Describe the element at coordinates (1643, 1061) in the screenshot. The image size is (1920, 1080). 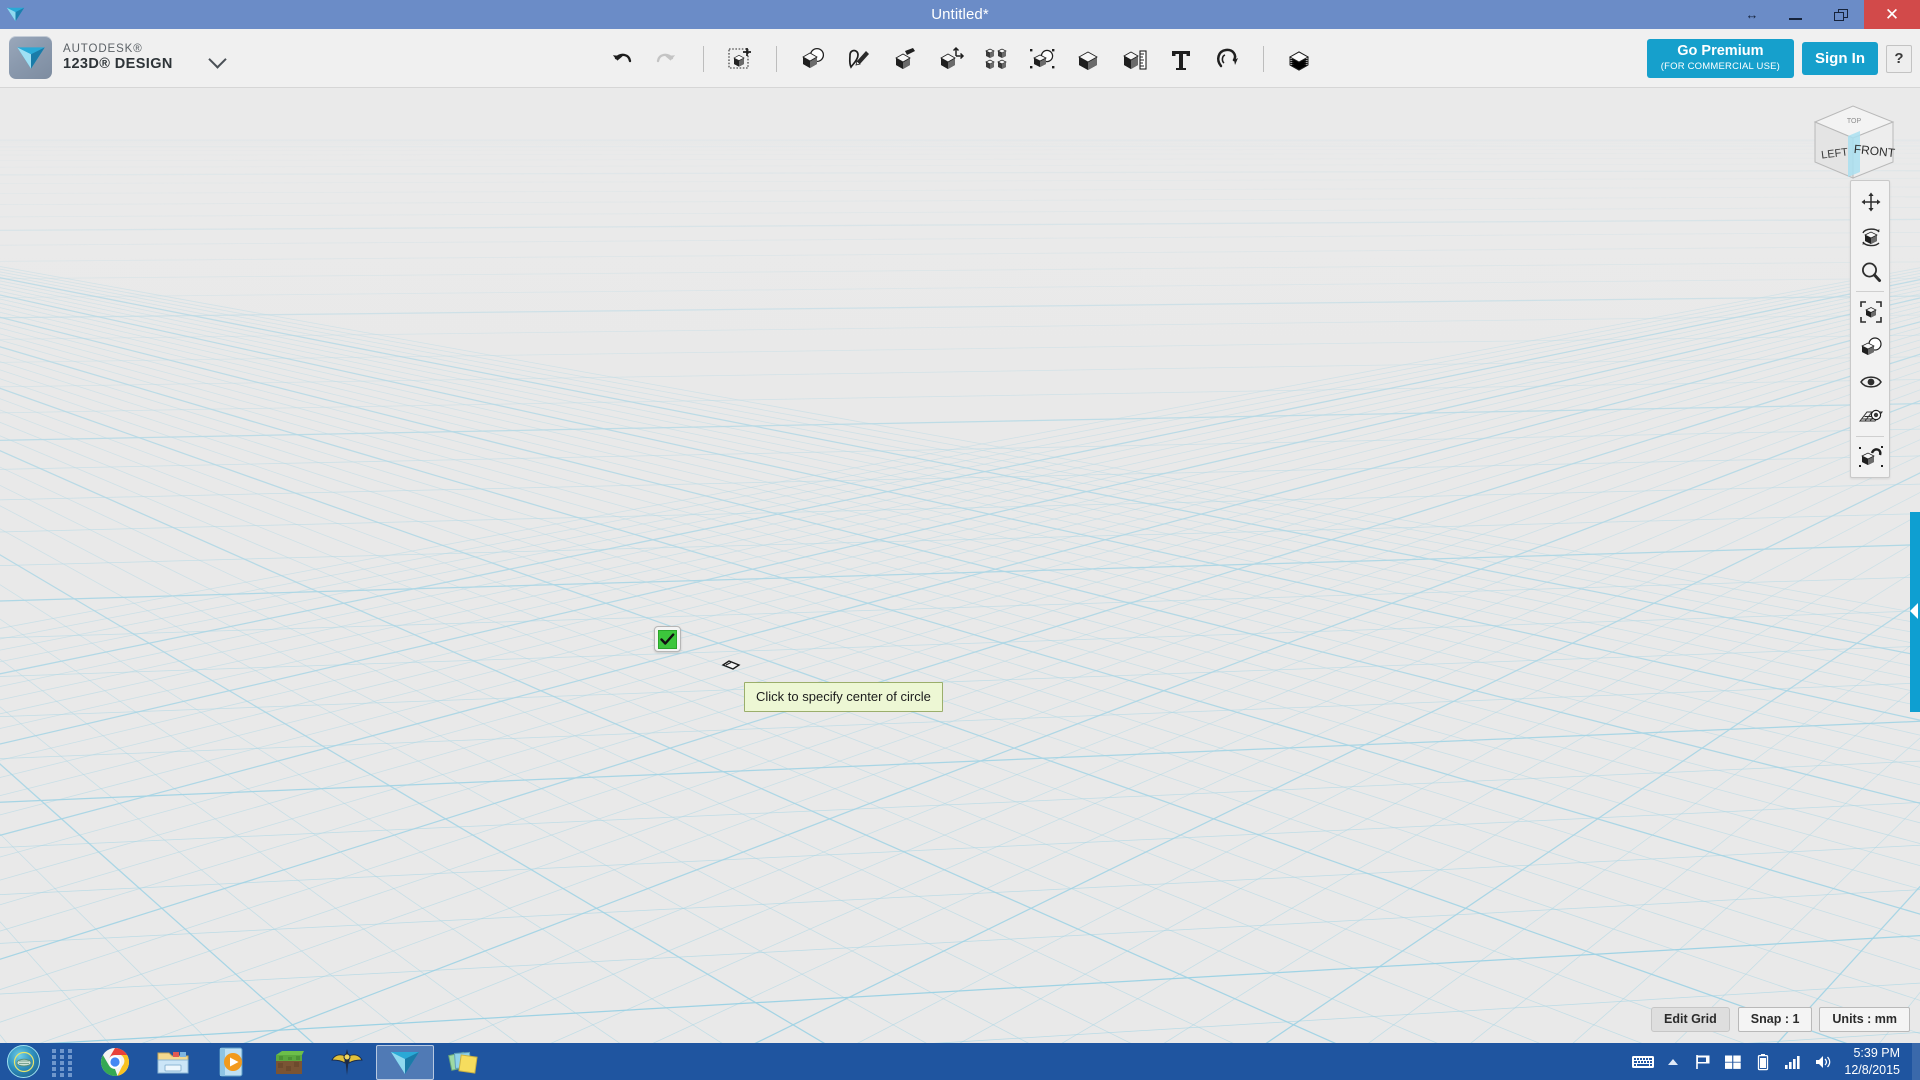
I see `keyboard-icon` at that location.